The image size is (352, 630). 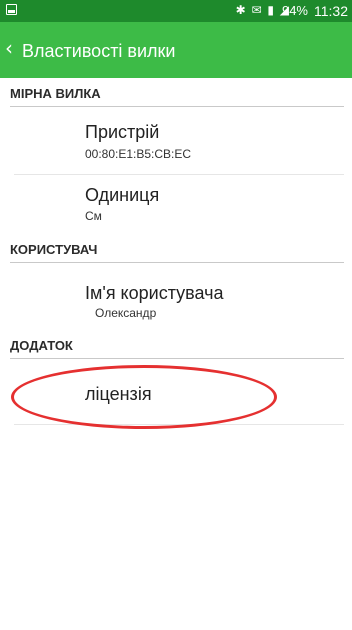 What do you see at coordinates (122, 195) in the screenshot?
I see `pref-unit-title: Одиниця` at bounding box center [122, 195].